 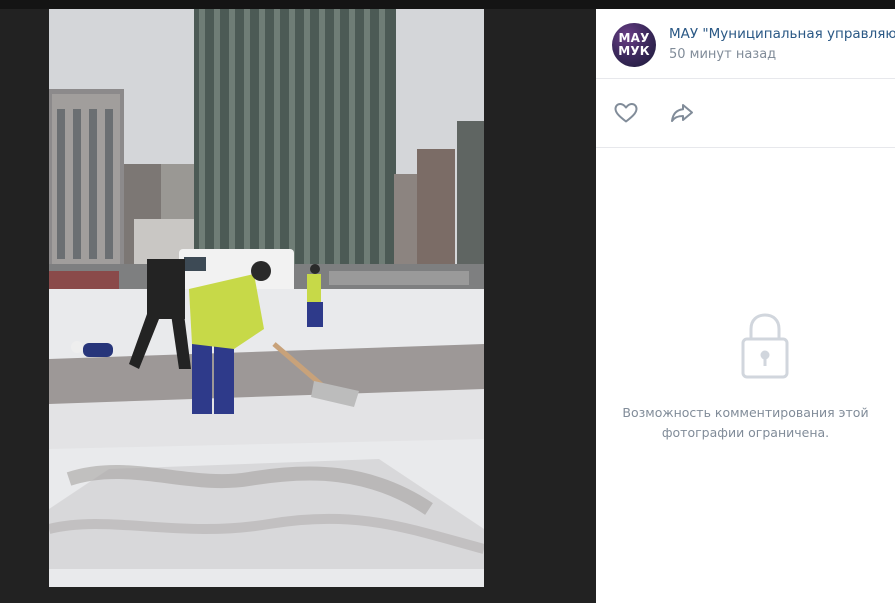 What do you see at coordinates (765, 346) in the screenshot?
I see `lock-icon` at bounding box center [765, 346].